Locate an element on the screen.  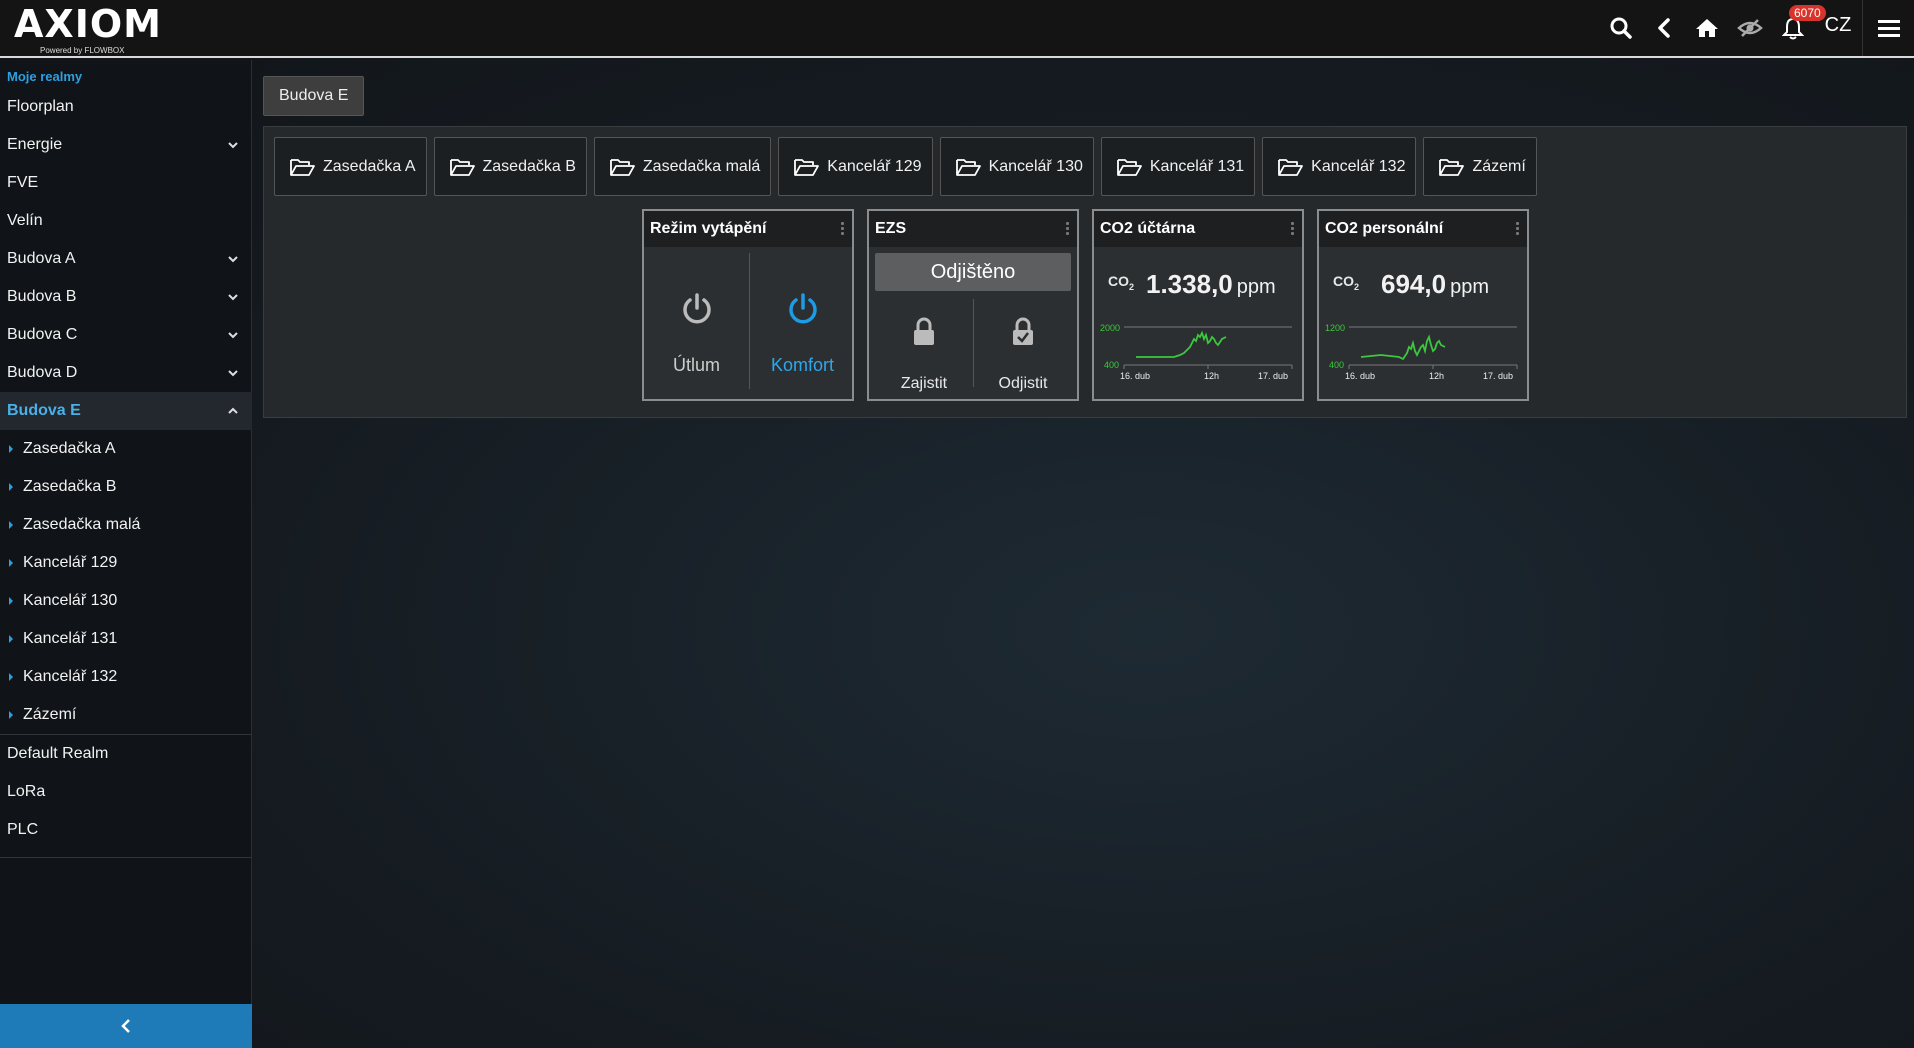
sidebar-subitem-label: Zasedačka malá is located at coordinates (82, 524).